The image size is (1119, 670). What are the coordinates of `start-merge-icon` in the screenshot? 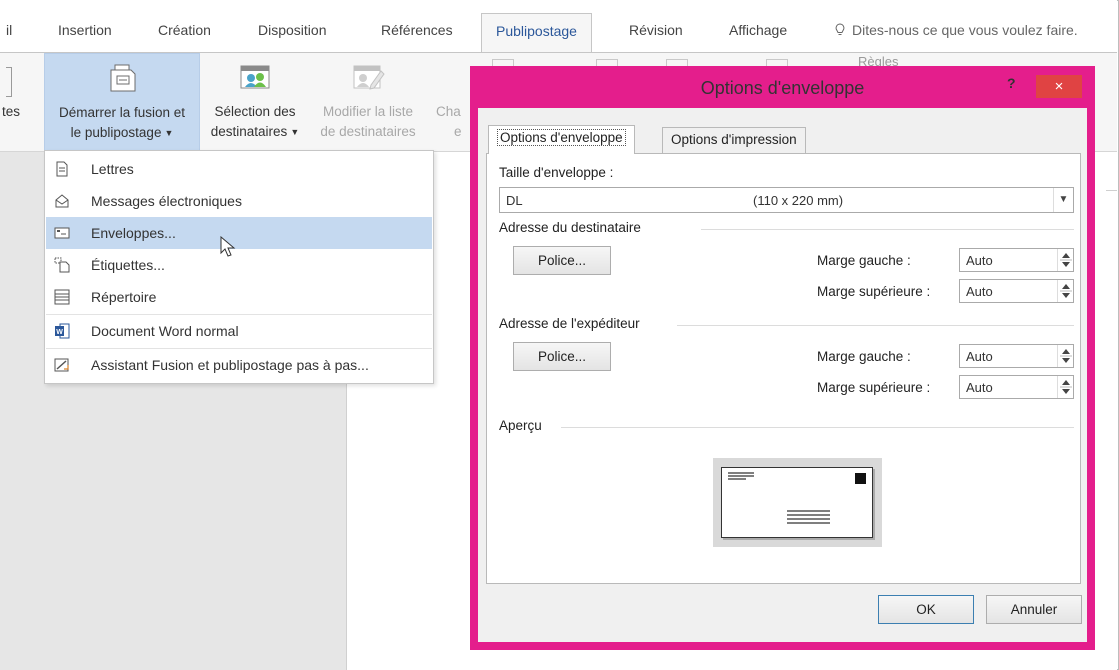 It's located at (123, 78).